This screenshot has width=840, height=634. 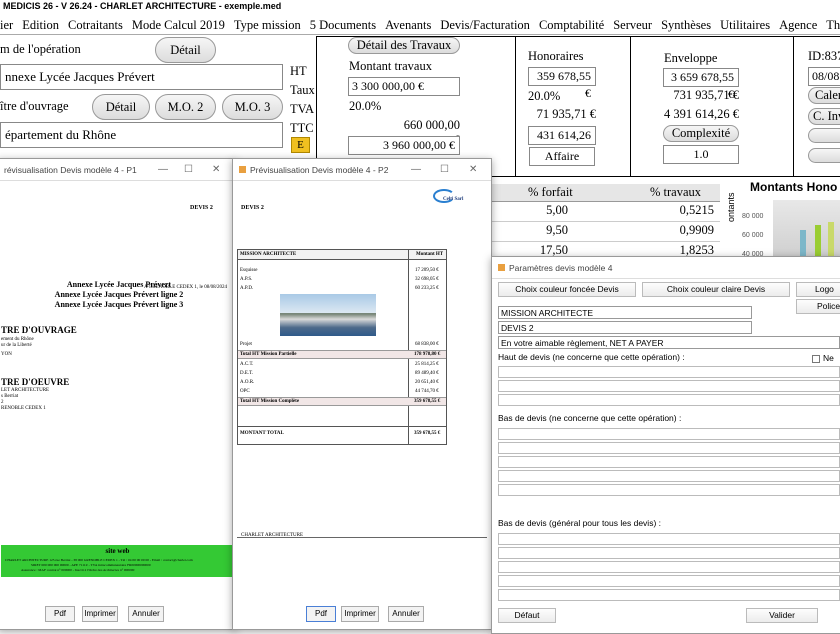 I want to click on devis-title-field: DEVIS 2, so click(x=625, y=327).